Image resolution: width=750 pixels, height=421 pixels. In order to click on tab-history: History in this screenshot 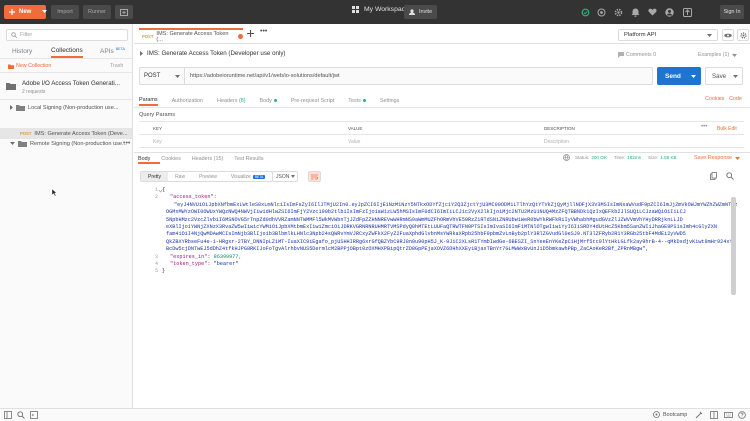, I will do `click(22, 51)`.